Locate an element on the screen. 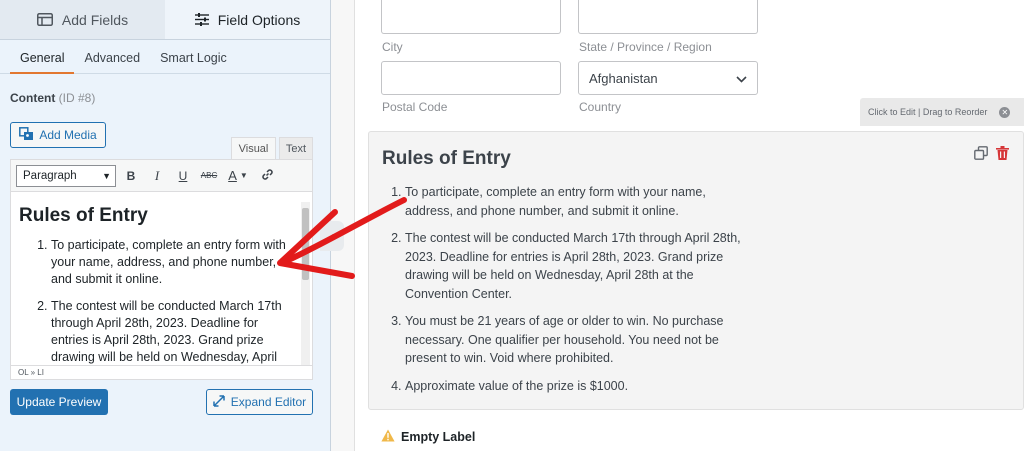  chevron-left-icon: ‹ is located at coordinates (332, 236).